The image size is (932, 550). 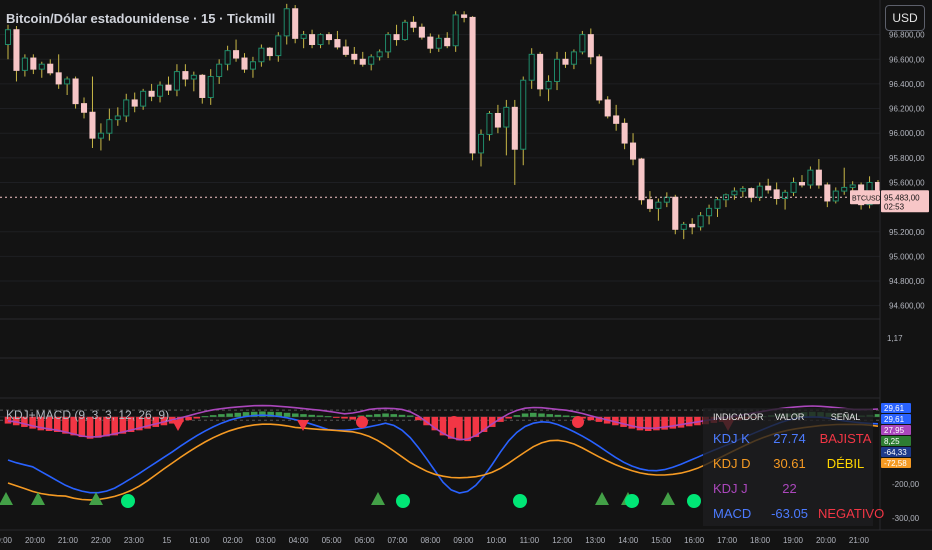 What do you see at coordinates (907, 109) in the screenshot?
I see `price-tick-label: 96.200,00` at bounding box center [907, 109].